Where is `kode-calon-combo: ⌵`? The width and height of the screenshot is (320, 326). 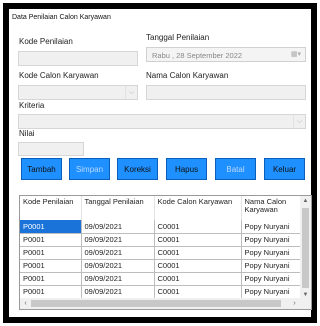 kode-calon-combo: ⌵ is located at coordinates (78, 92).